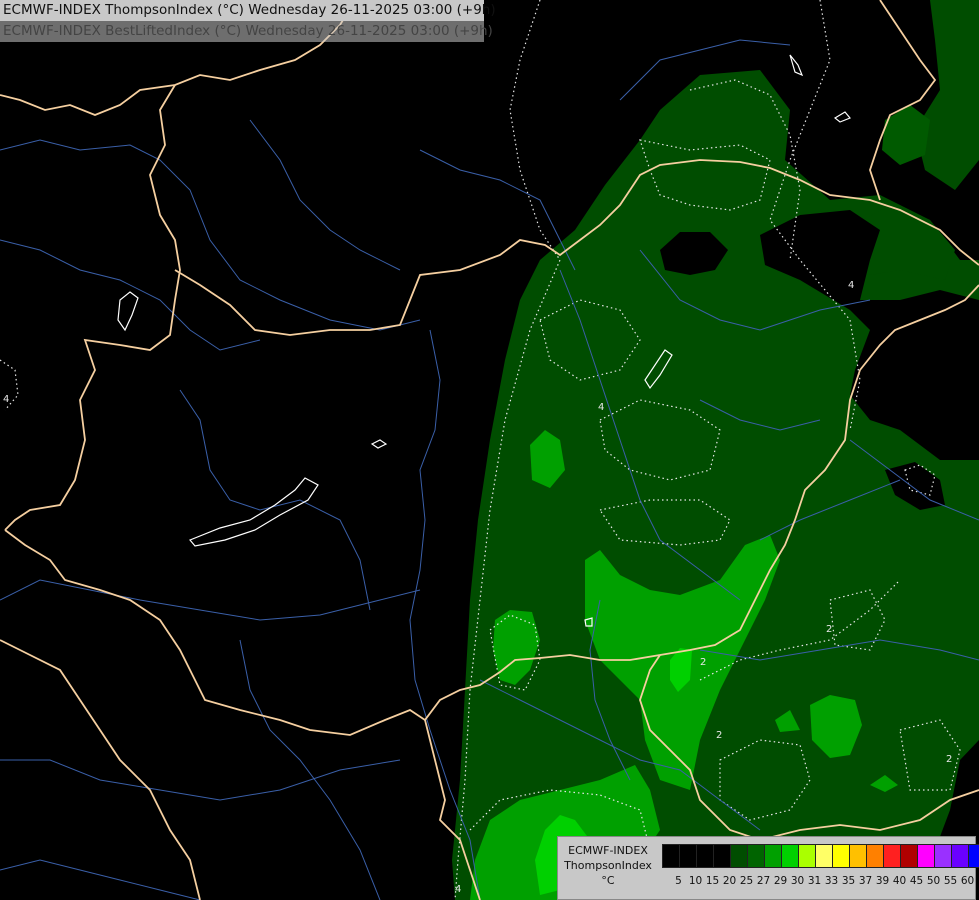 The height and width of the screenshot is (900, 979). I want to click on legend-title: ECMWF-INDEX ThompsonIndex °C, so click(608, 865).